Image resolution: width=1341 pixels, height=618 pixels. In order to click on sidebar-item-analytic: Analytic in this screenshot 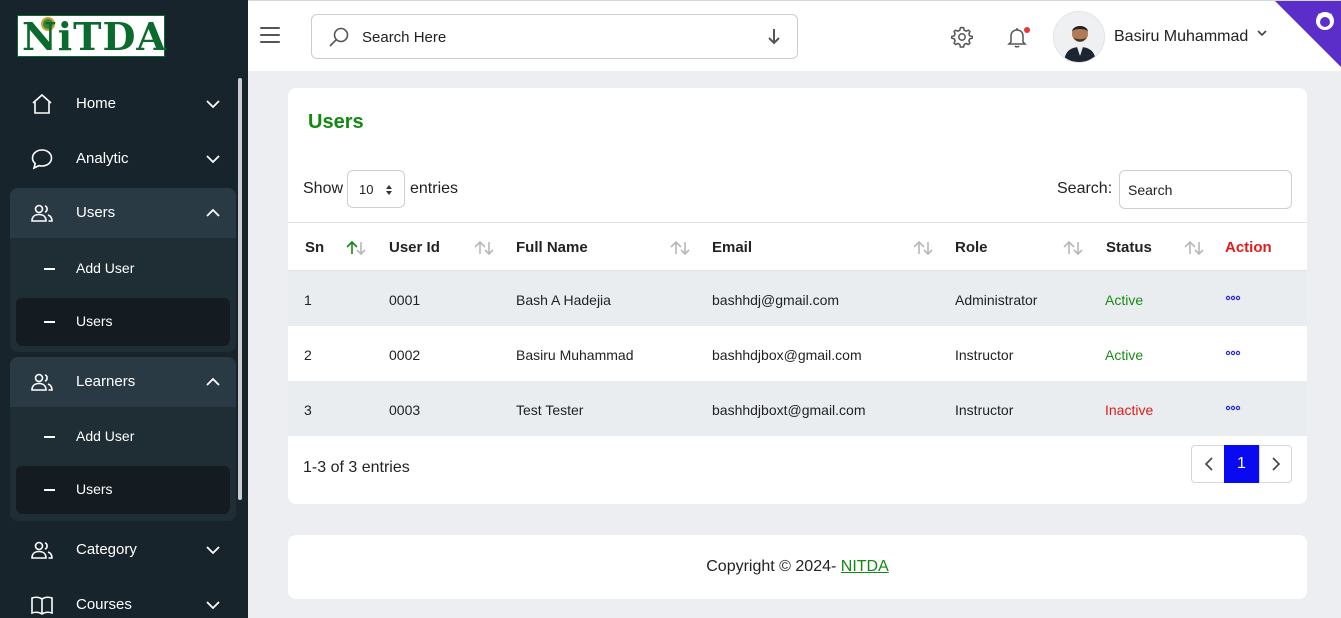, I will do `click(123, 159)`.